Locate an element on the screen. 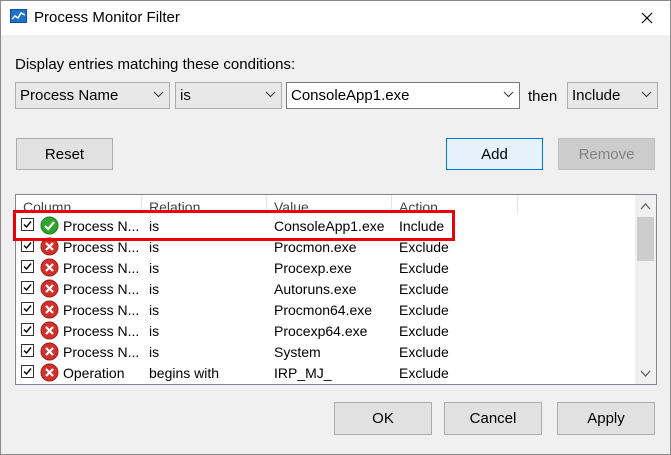 The image size is (671, 455). table-row: Process N... is Procexp.exe Exclude is located at coordinates (325, 267).